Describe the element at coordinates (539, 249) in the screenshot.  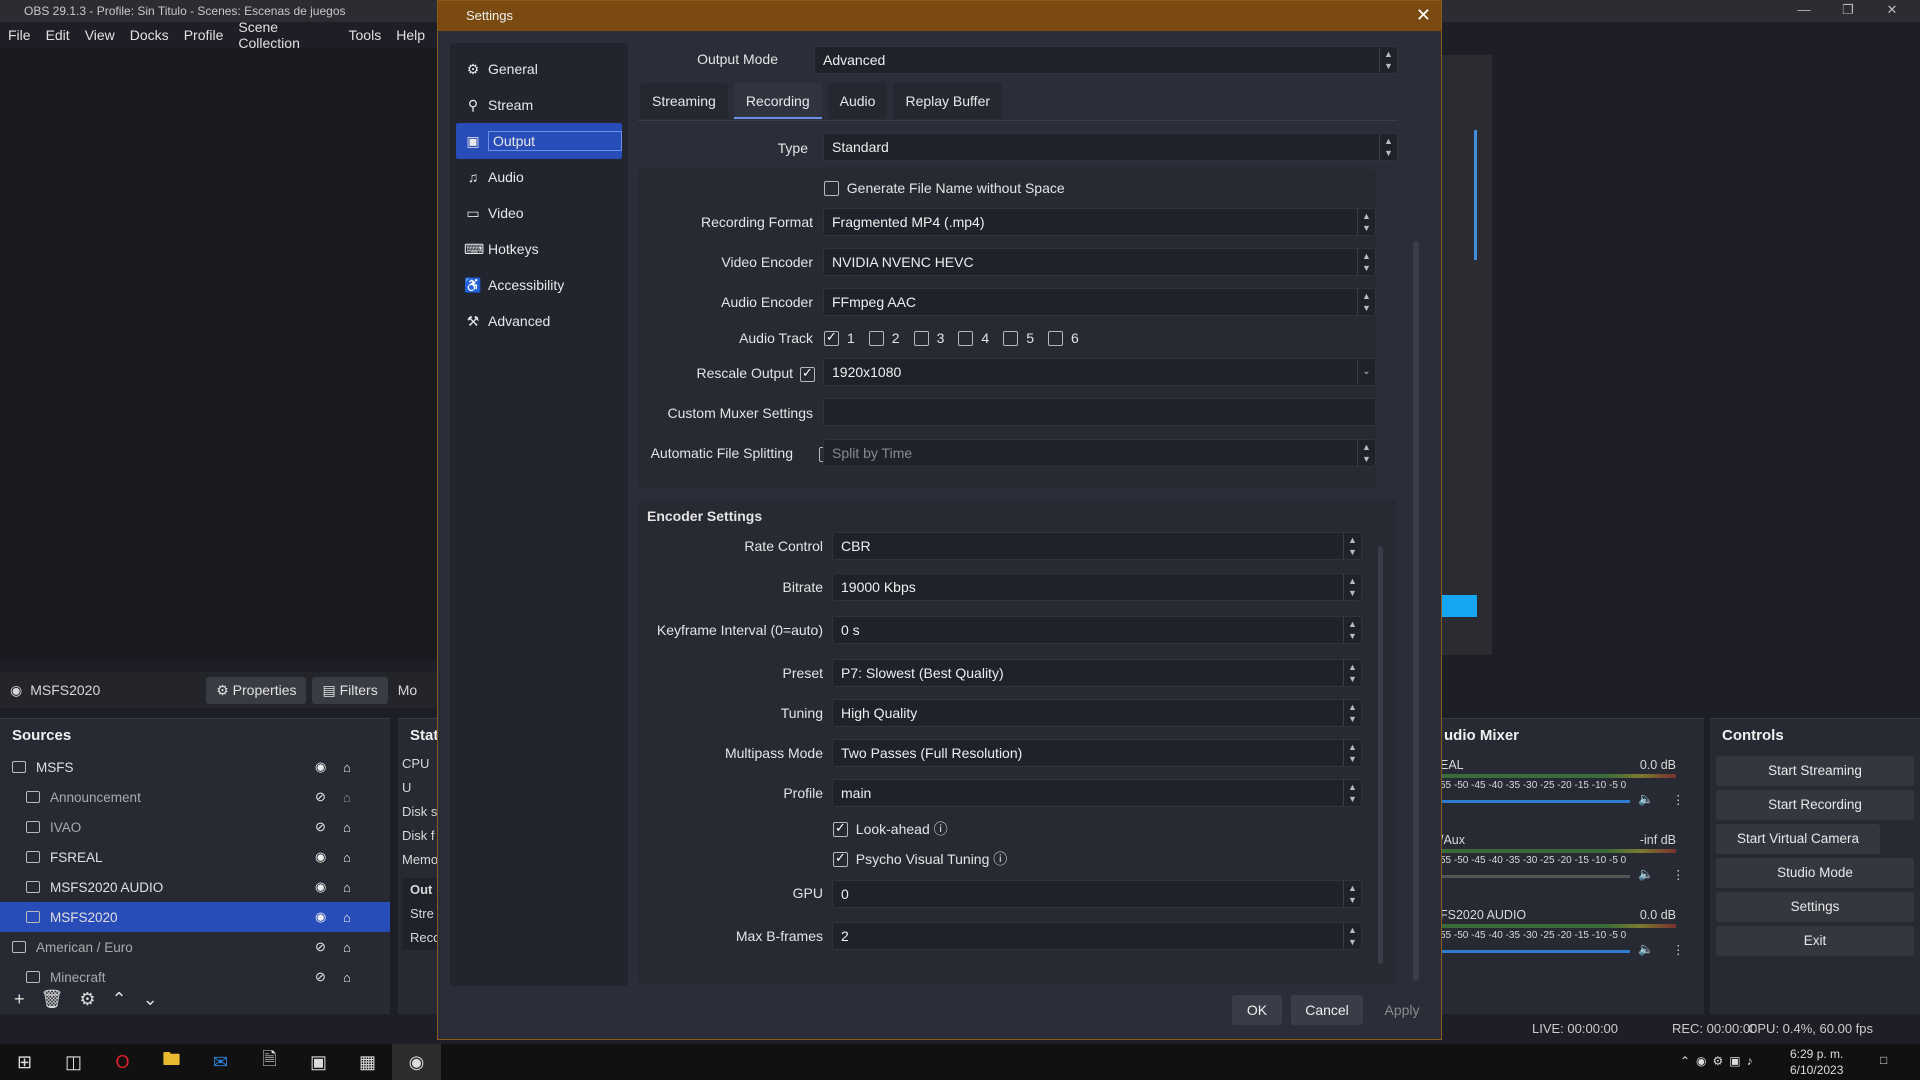
I see `nav-item-hotkeys: ⌨ Hotkeys` at that location.